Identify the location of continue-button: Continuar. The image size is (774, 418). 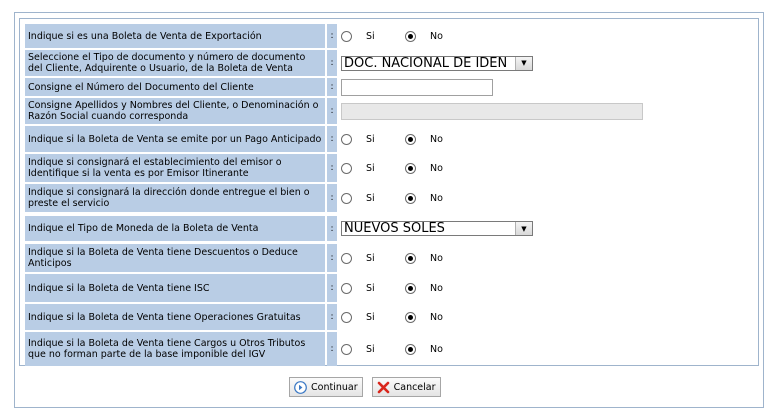
(326, 387).